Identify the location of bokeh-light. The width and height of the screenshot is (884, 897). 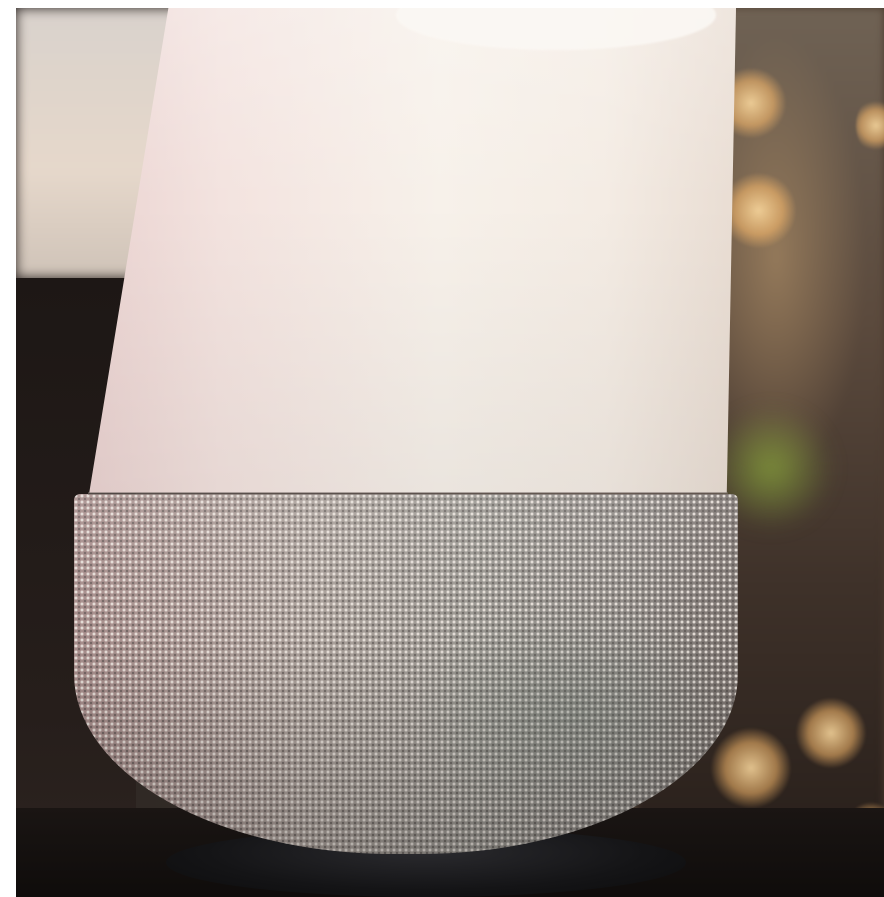
(831, 733).